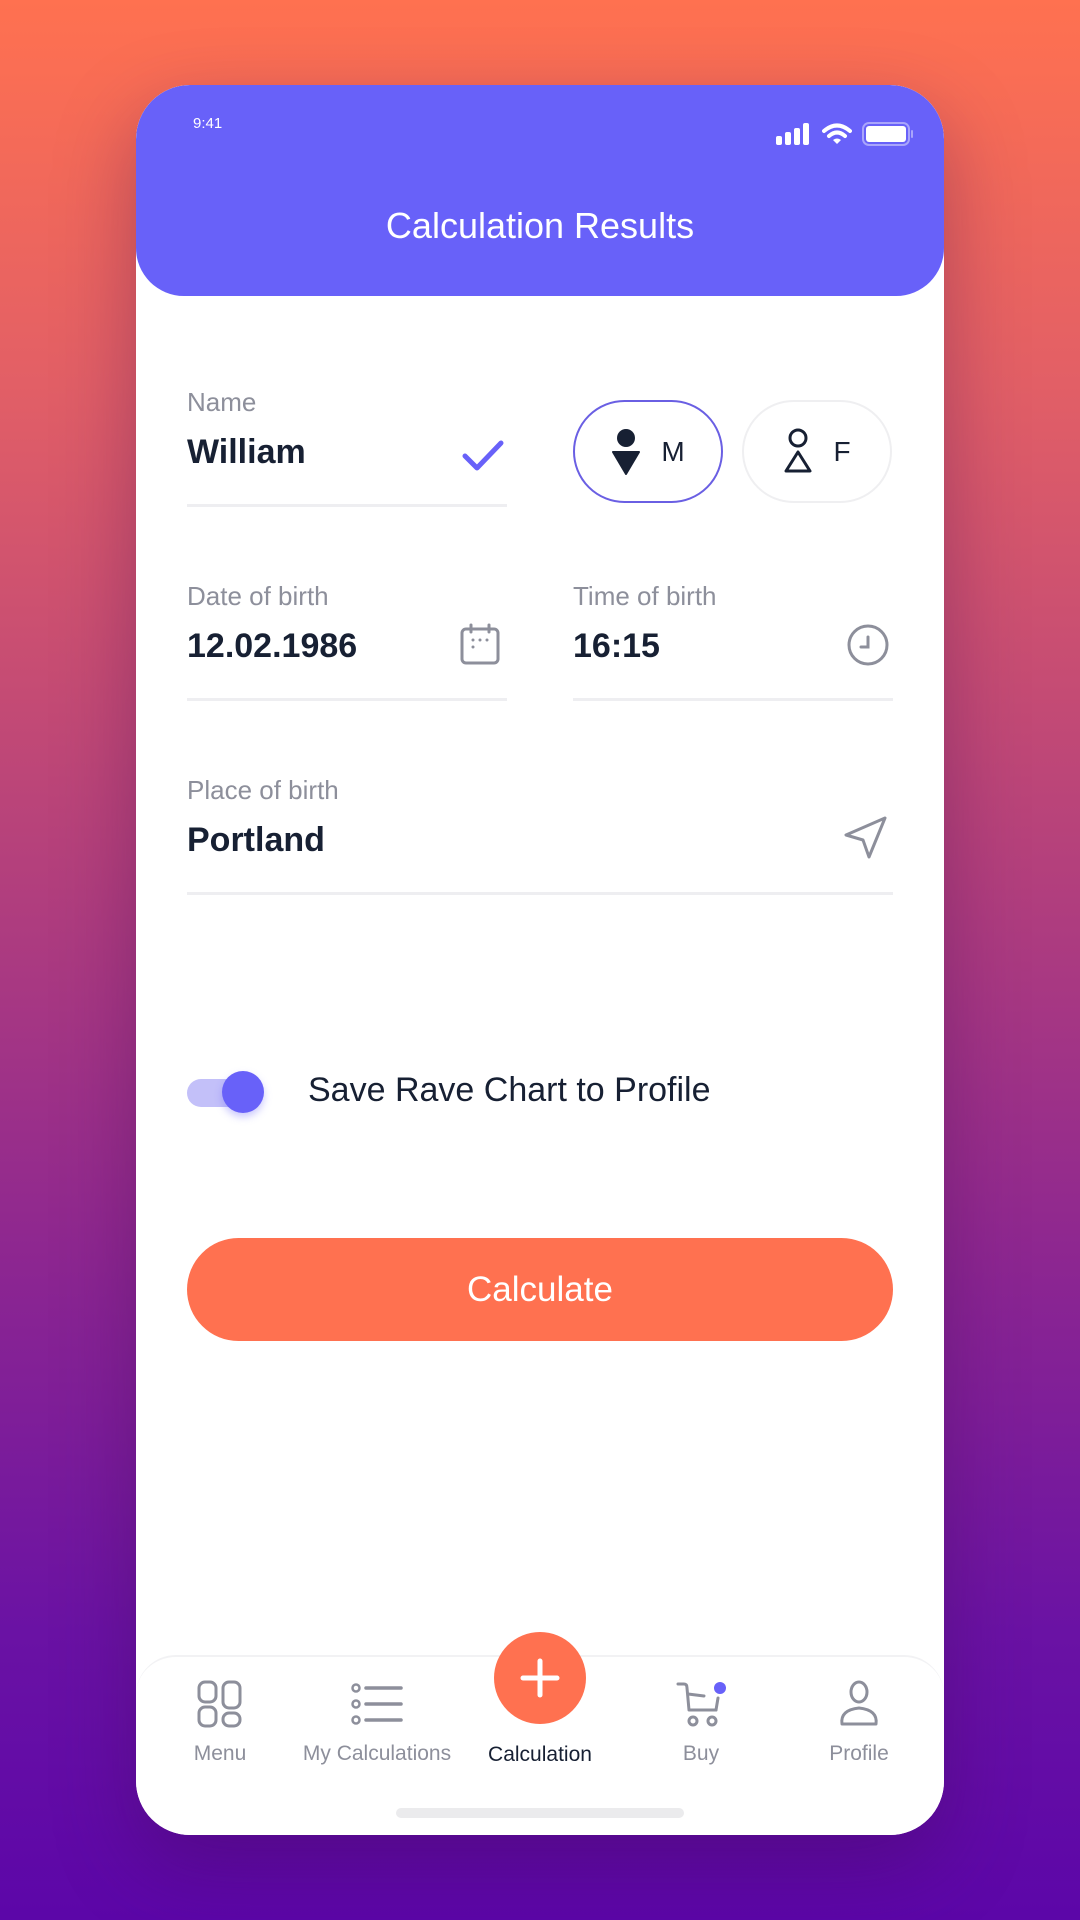 This screenshot has width=1080, height=1920. I want to click on grid-icon, so click(219, 1704).